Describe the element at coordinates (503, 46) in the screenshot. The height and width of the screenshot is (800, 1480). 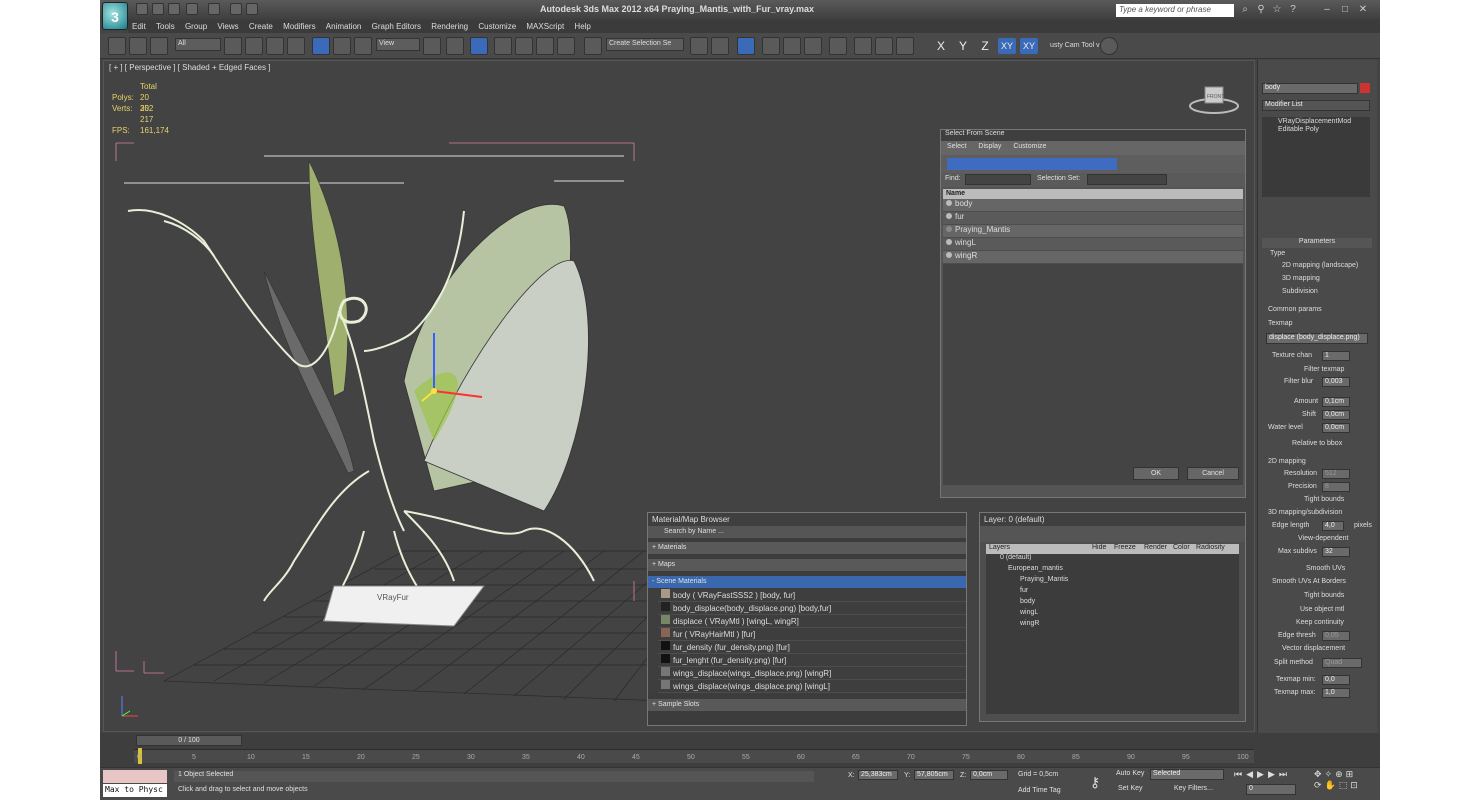
I see `snap-toggle-icon` at that location.